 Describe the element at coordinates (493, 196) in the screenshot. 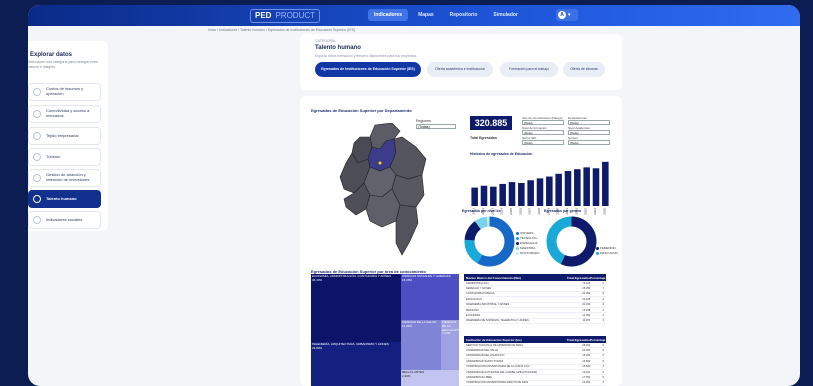

I see `bar-2013` at that location.